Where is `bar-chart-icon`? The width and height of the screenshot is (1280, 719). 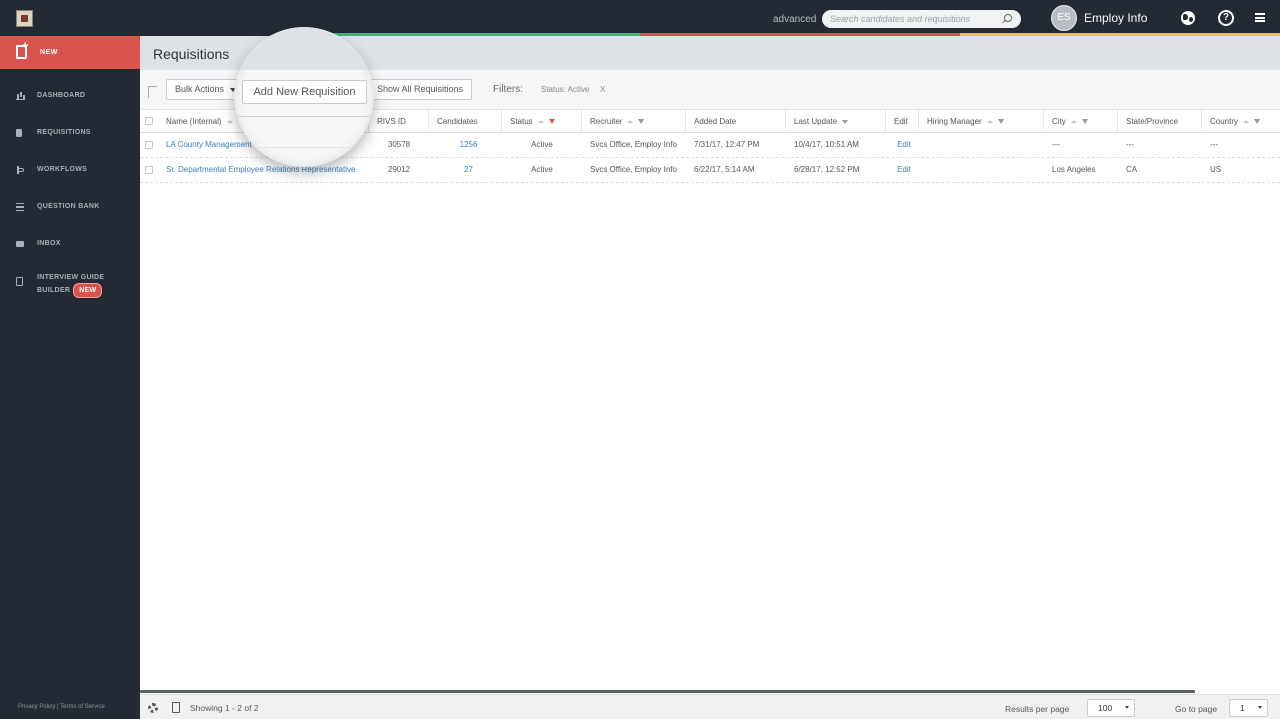
bar-chart-icon is located at coordinates (20, 96).